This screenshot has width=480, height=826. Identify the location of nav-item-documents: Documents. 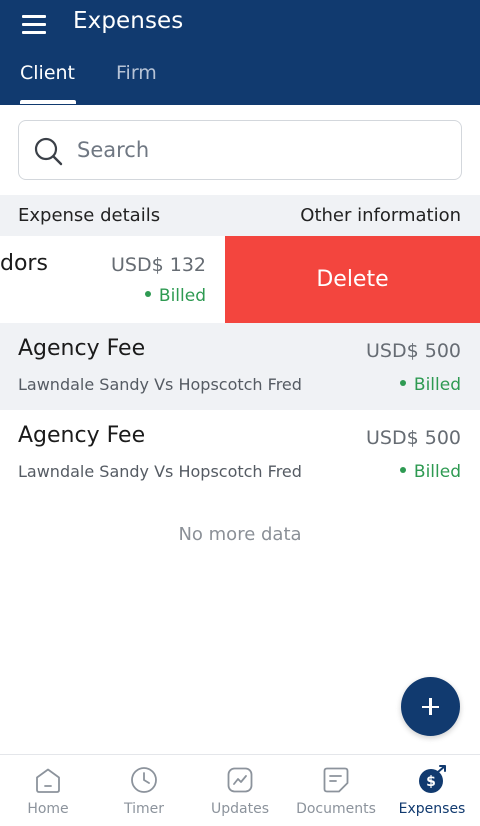
(336, 790).